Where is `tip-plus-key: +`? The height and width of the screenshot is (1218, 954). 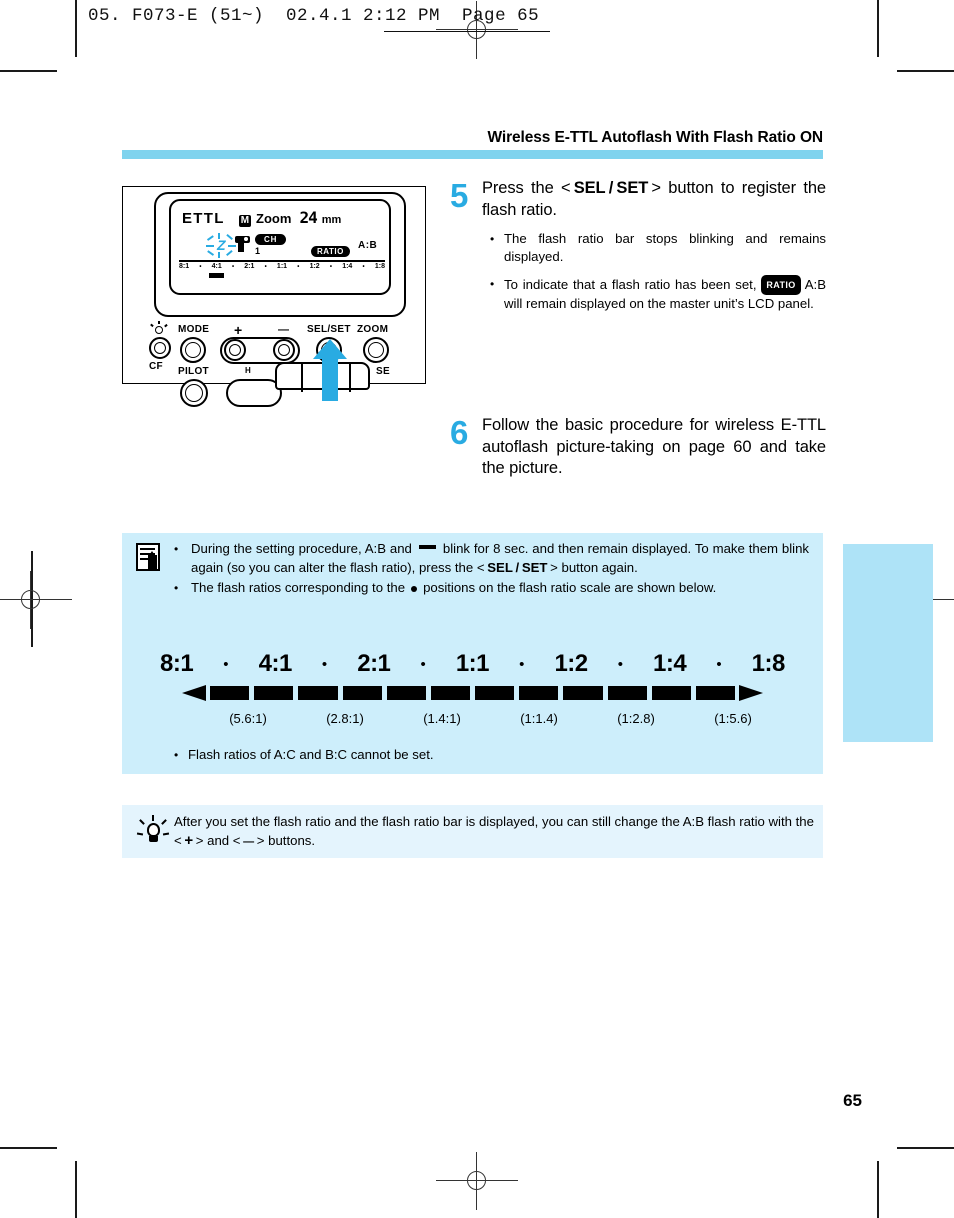
tip-plus-key: + is located at coordinates (189, 840).